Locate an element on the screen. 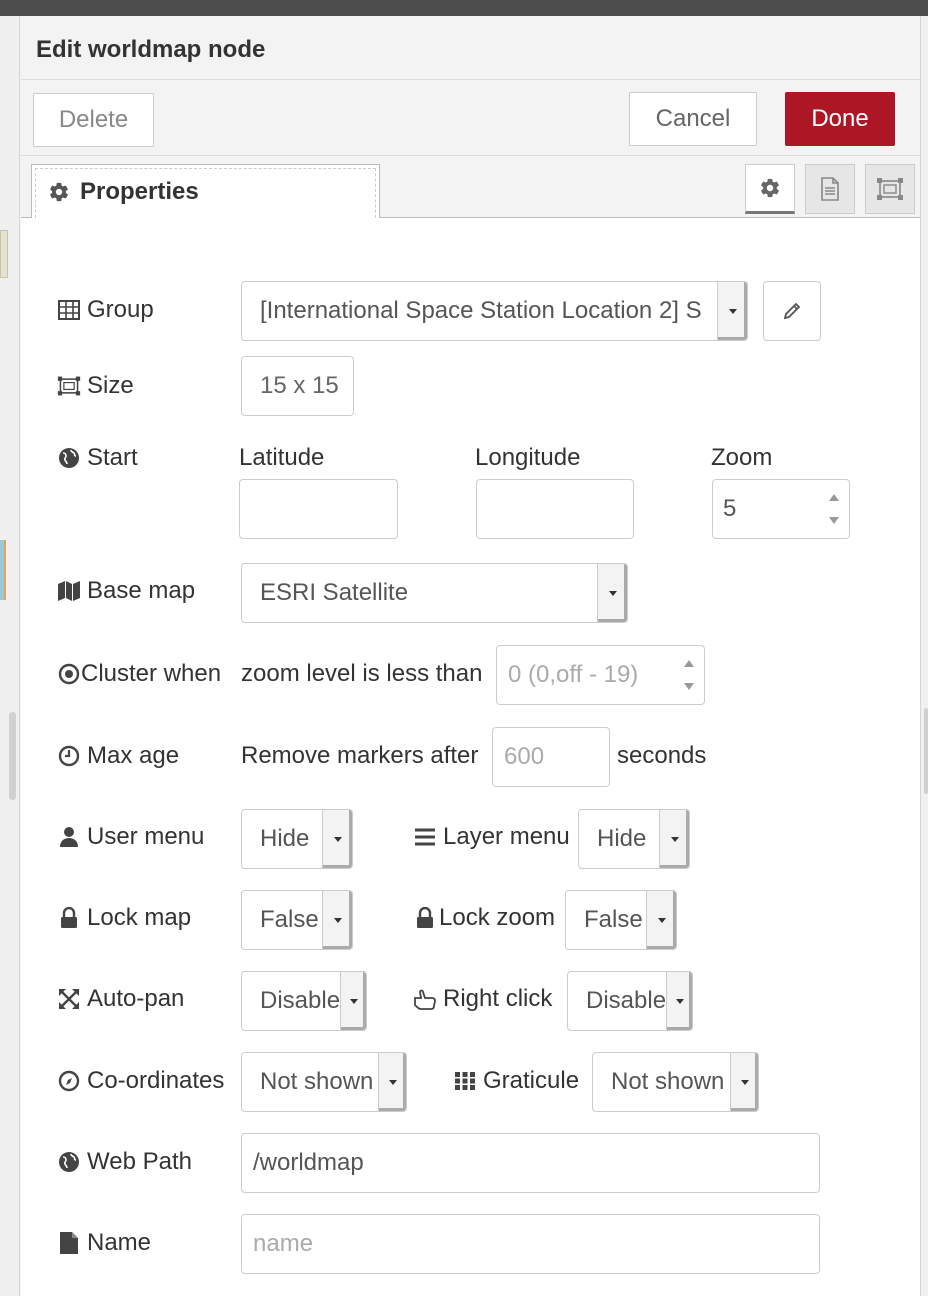 The height and width of the screenshot is (1296, 928). settings-tab-button is located at coordinates (770, 189).